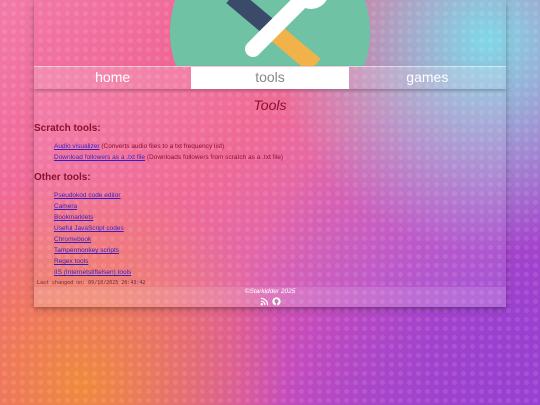 The image size is (540, 405). Describe the element at coordinates (270, 291) in the screenshot. I see `copyright-text: ©Starkidder 2025` at that location.